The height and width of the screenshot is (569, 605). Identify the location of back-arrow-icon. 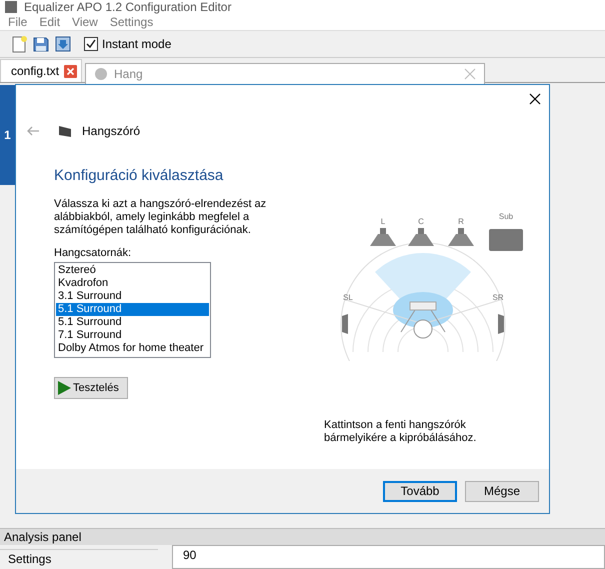
(33, 131).